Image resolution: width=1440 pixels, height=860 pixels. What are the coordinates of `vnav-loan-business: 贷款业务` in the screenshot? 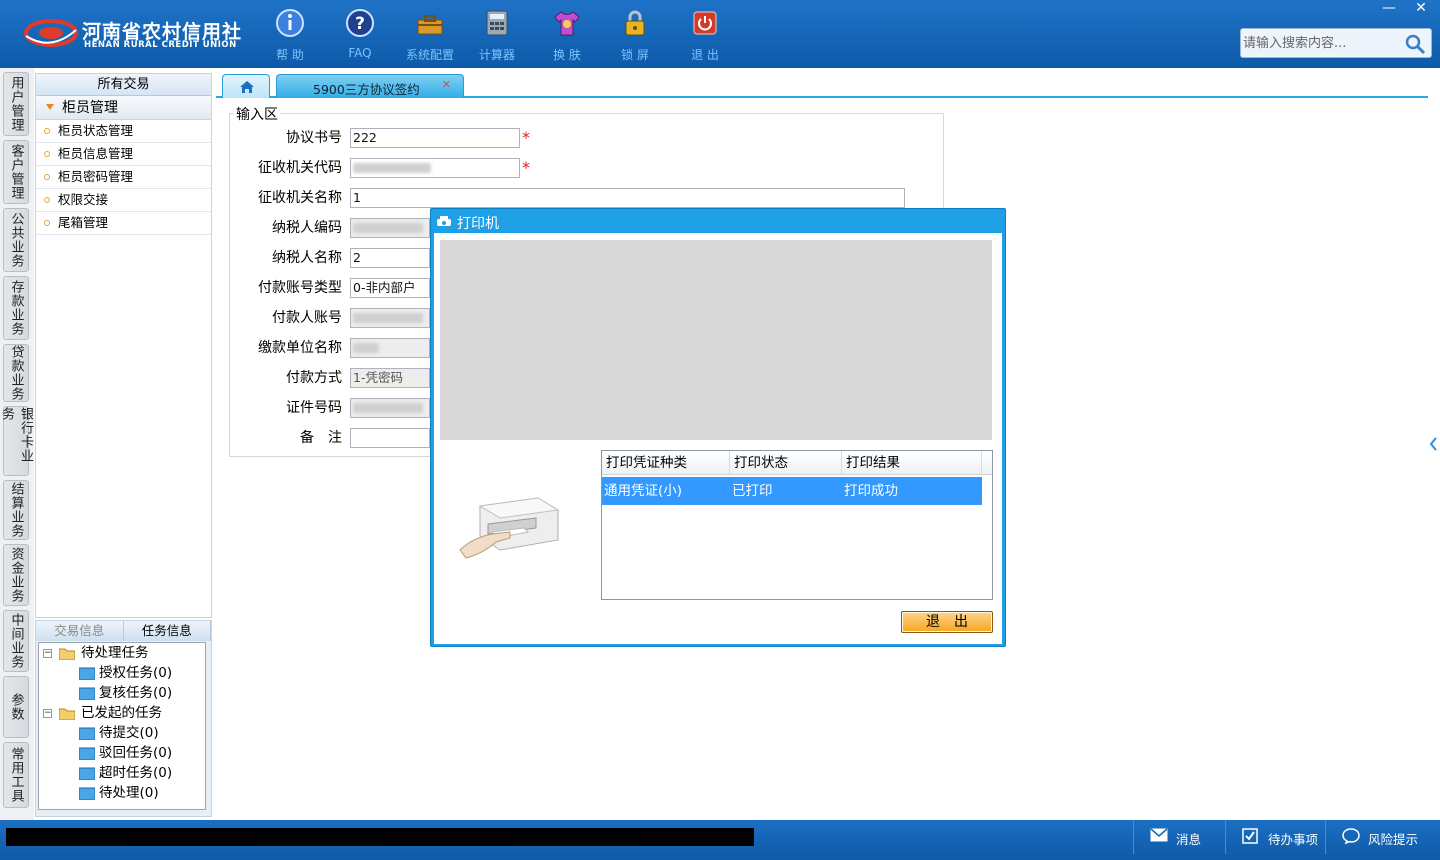 It's located at (16, 373).